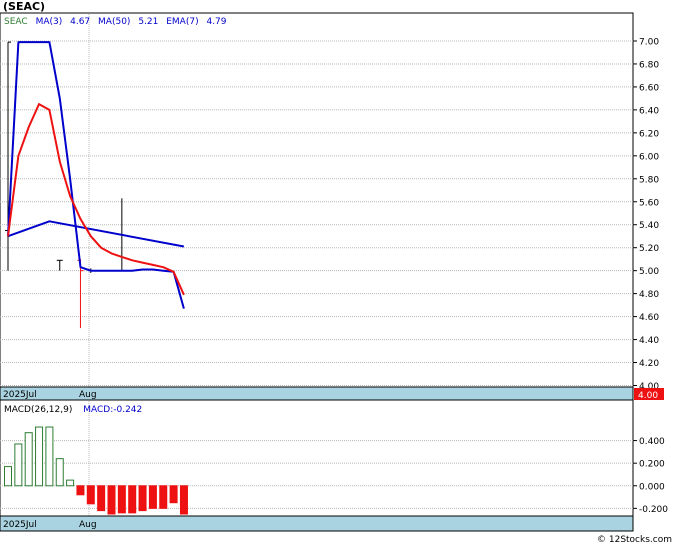  What do you see at coordinates (652, 487) in the screenshot?
I see `macd-tick-label: 0.000` at bounding box center [652, 487].